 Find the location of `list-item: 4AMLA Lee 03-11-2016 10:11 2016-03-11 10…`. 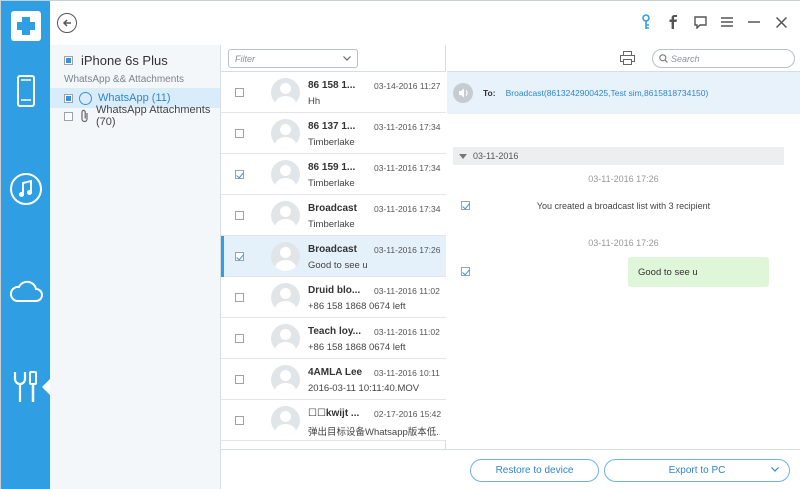

list-item: 4AMLA Lee 03-11-2016 10:11 2016-03-11 10… is located at coordinates (333, 379).